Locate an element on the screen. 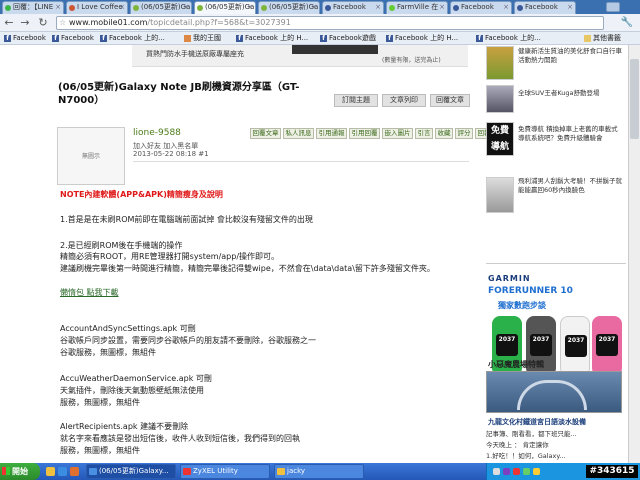  banner-note: (數量有限，送完為止) is located at coordinates (411, 60).